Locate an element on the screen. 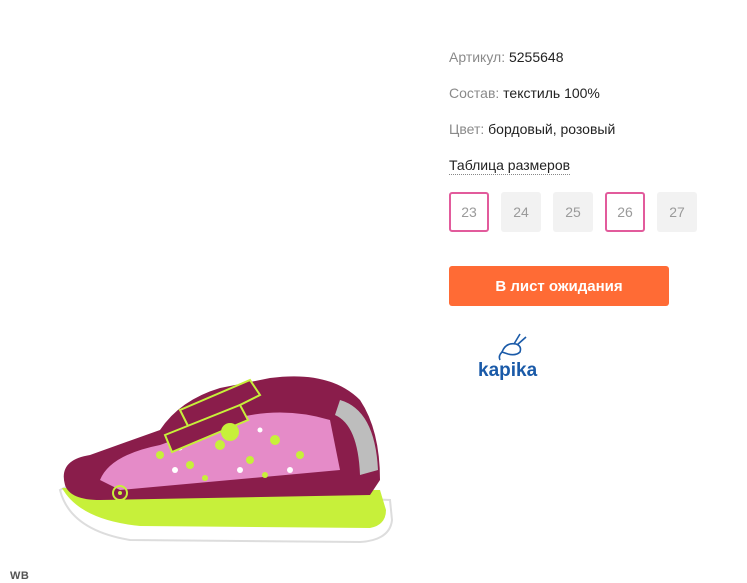 The width and height of the screenshot is (747, 583). watermark: WB is located at coordinates (20, 576).